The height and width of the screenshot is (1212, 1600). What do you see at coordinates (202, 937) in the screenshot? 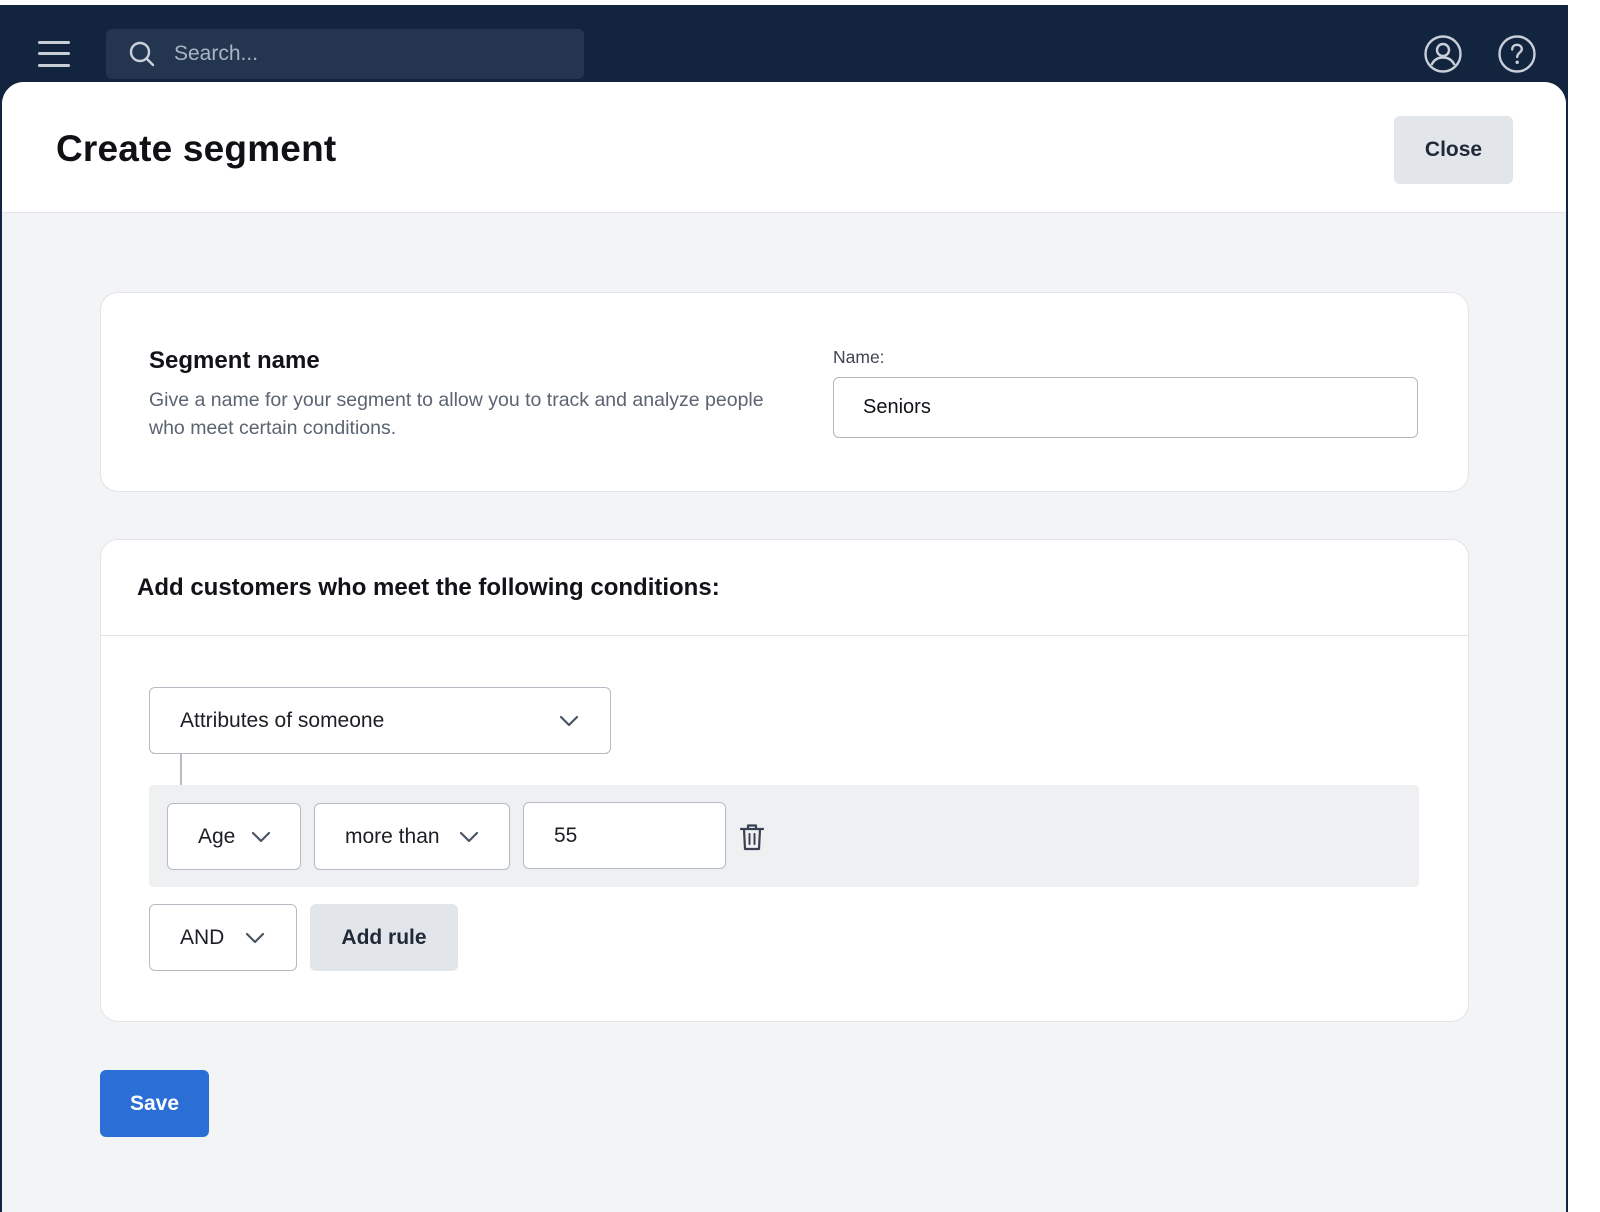
I see `logic-operator-value: AND` at bounding box center [202, 937].